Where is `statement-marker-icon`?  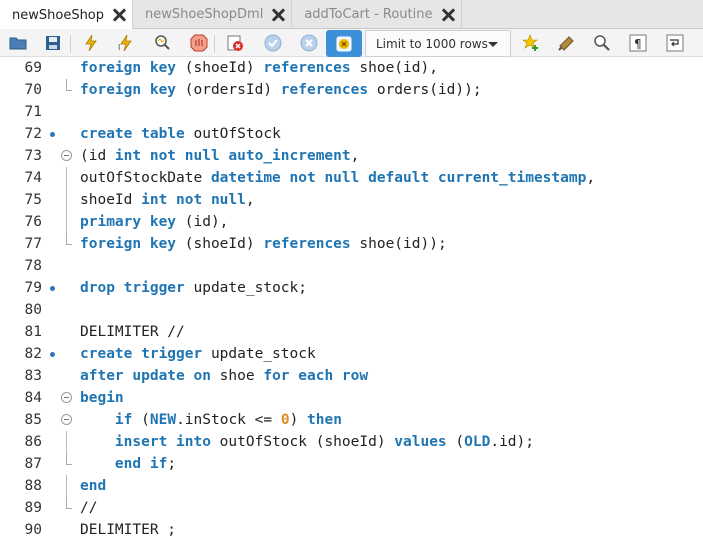 statement-marker-icon is located at coordinates (52, 288).